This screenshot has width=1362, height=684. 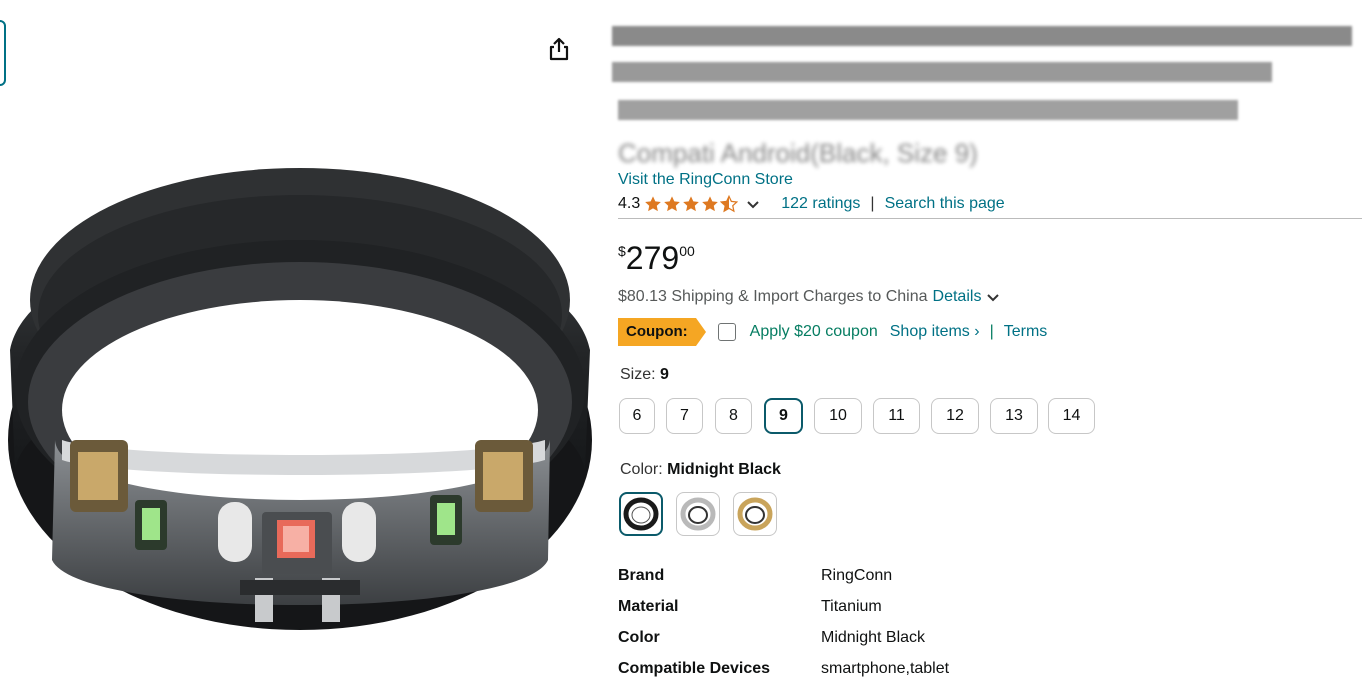 I want to click on ring-gold-icon, so click(x=755, y=514).